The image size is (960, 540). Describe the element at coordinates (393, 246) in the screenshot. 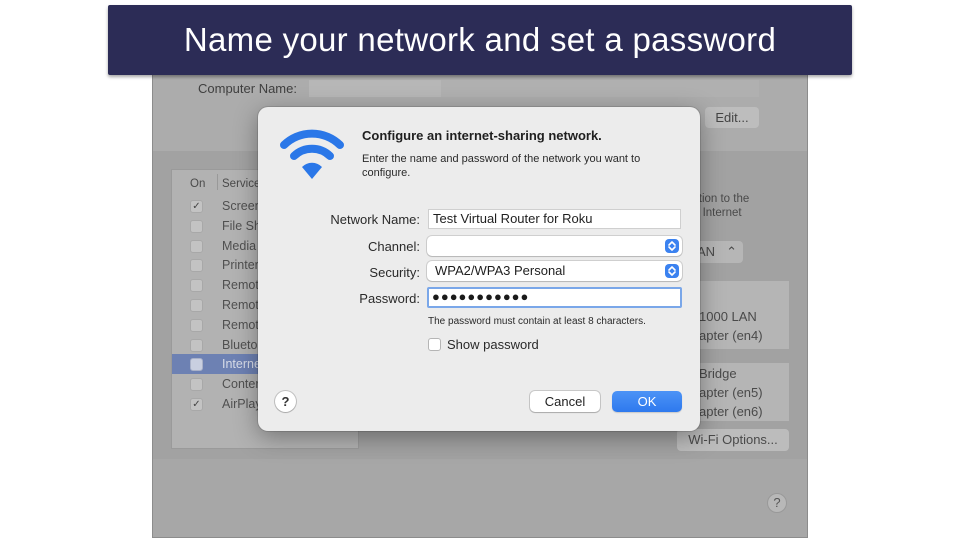

I see `channel-label: Channel:` at that location.